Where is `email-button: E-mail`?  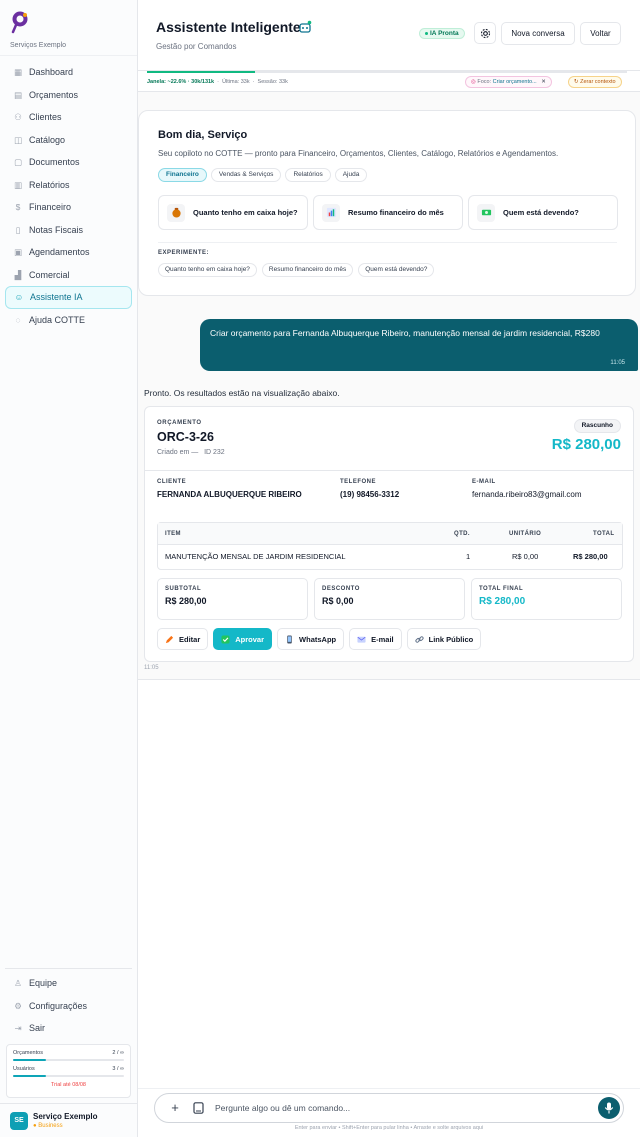 email-button: E-mail is located at coordinates (375, 639).